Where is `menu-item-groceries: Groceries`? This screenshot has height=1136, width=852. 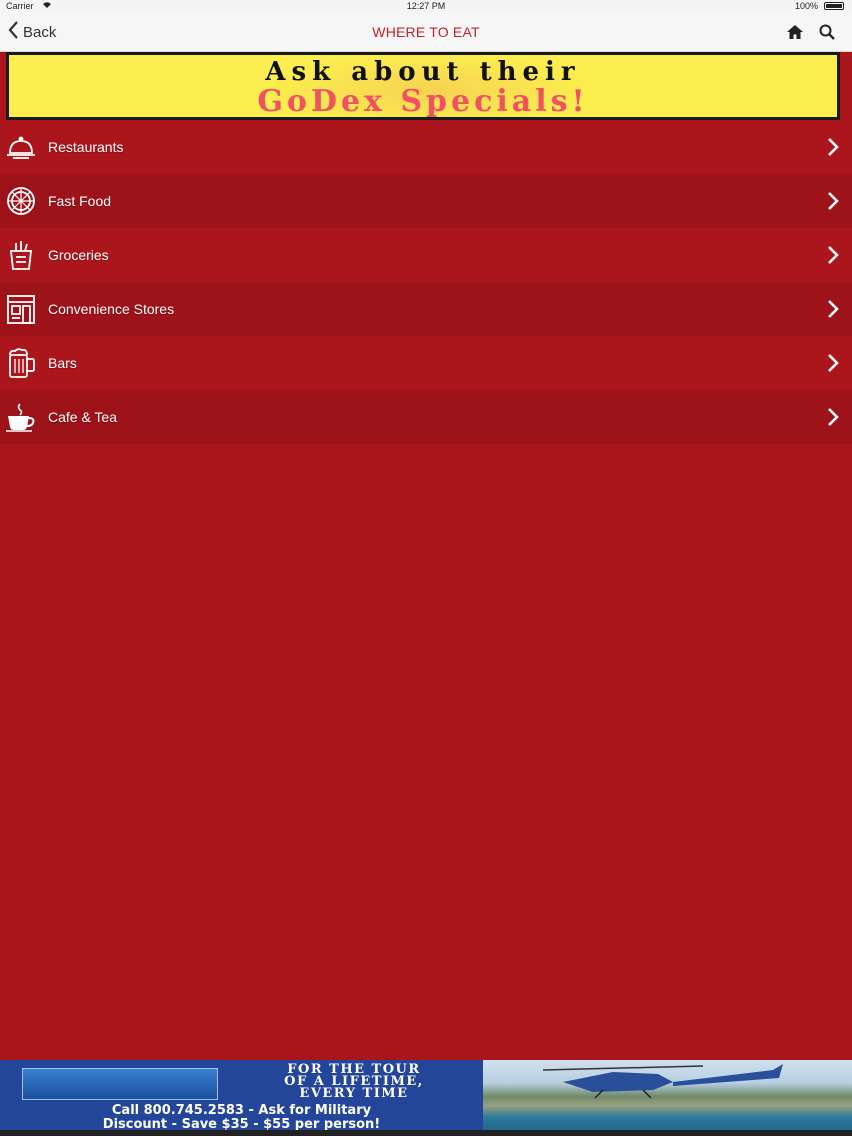
menu-item-groceries: Groceries is located at coordinates (426, 255).